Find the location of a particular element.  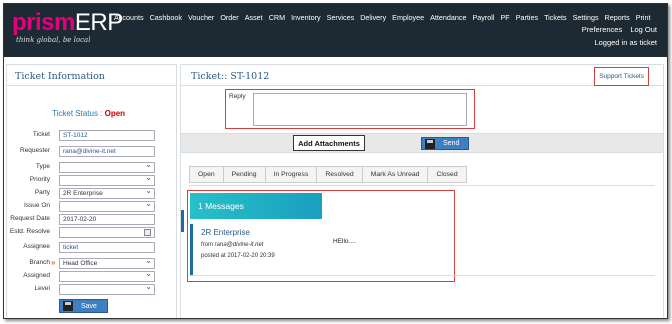

nav-delivery: Delivery is located at coordinates (373, 17).